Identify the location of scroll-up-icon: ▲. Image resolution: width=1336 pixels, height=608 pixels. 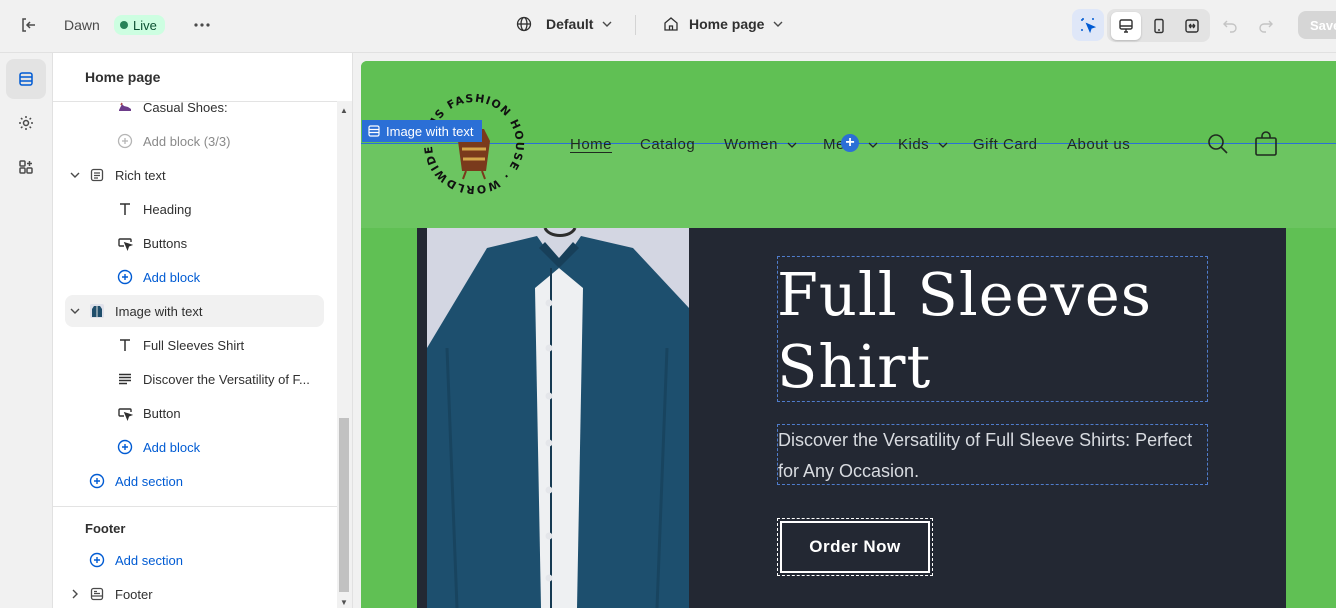
(344, 110).